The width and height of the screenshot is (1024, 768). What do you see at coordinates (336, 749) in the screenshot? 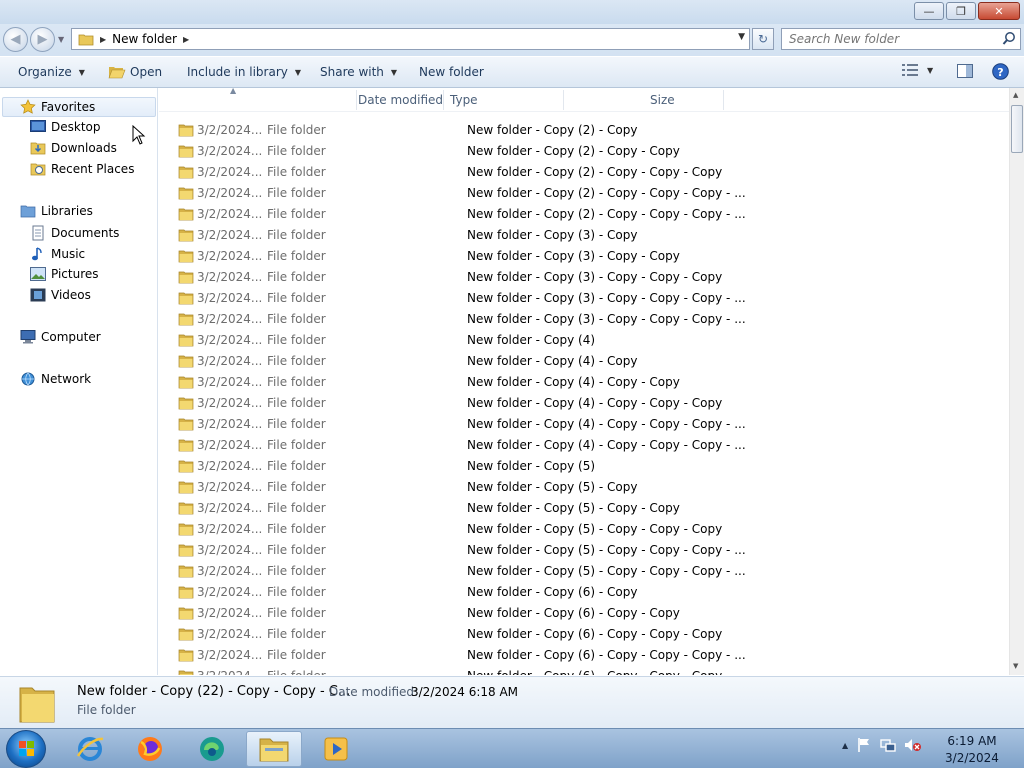
I see `taskbar-media-player` at bounding box center [336, 749].